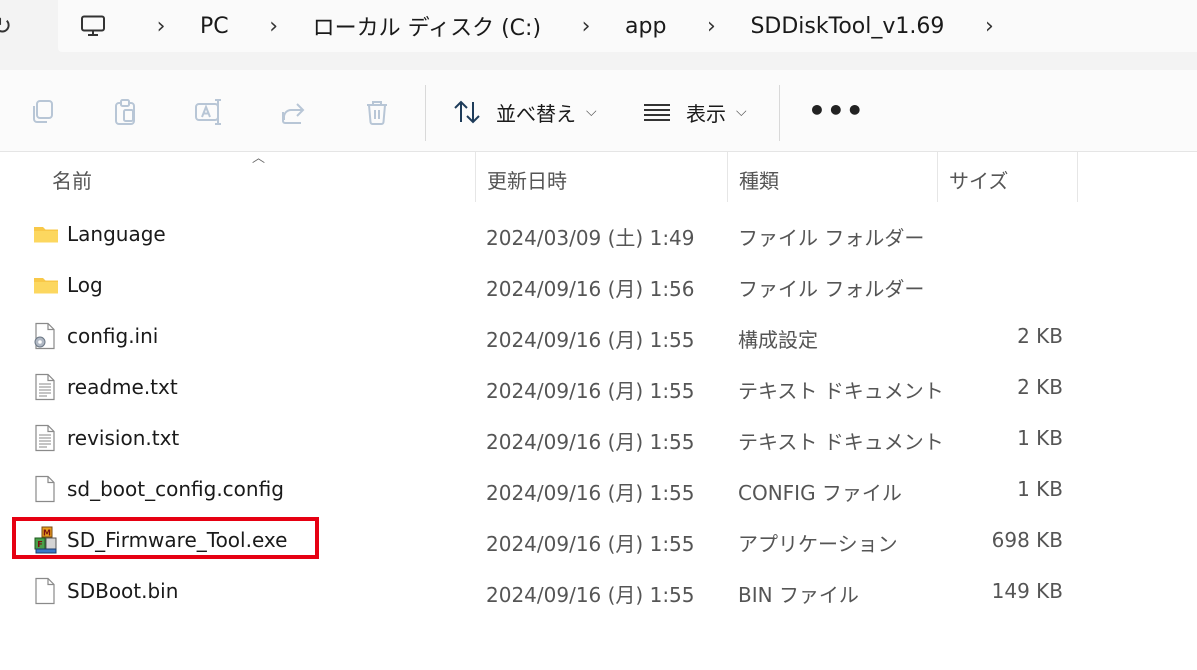 Image resolution: width=1197 pixels, height=670 pixels. I want to click on file-name: SDBoot.bin, so click(122, 591).